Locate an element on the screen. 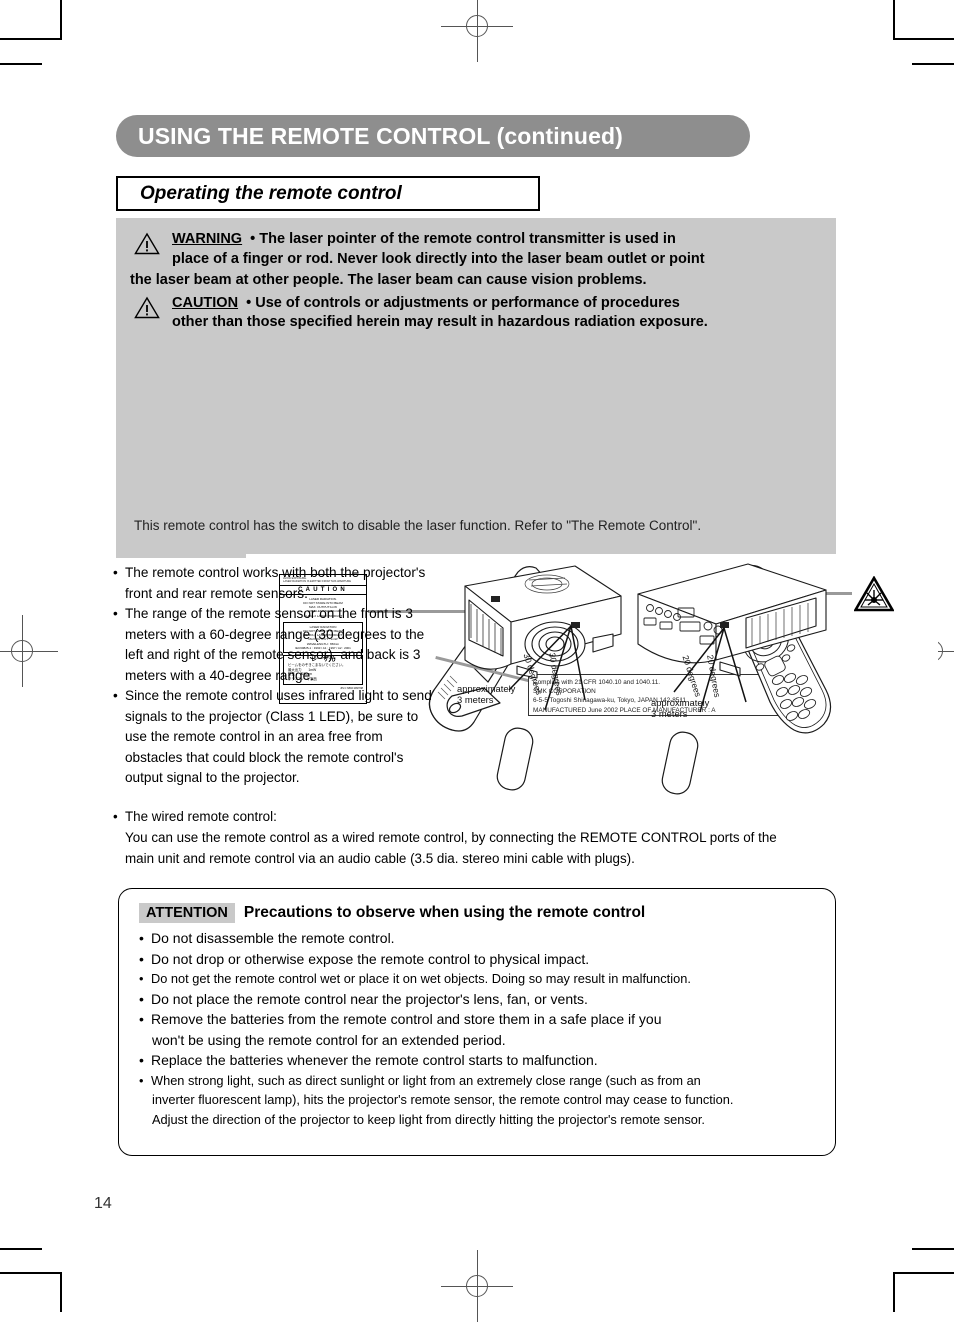  registration-mark-bottom is located at coordinates (477, 1286).